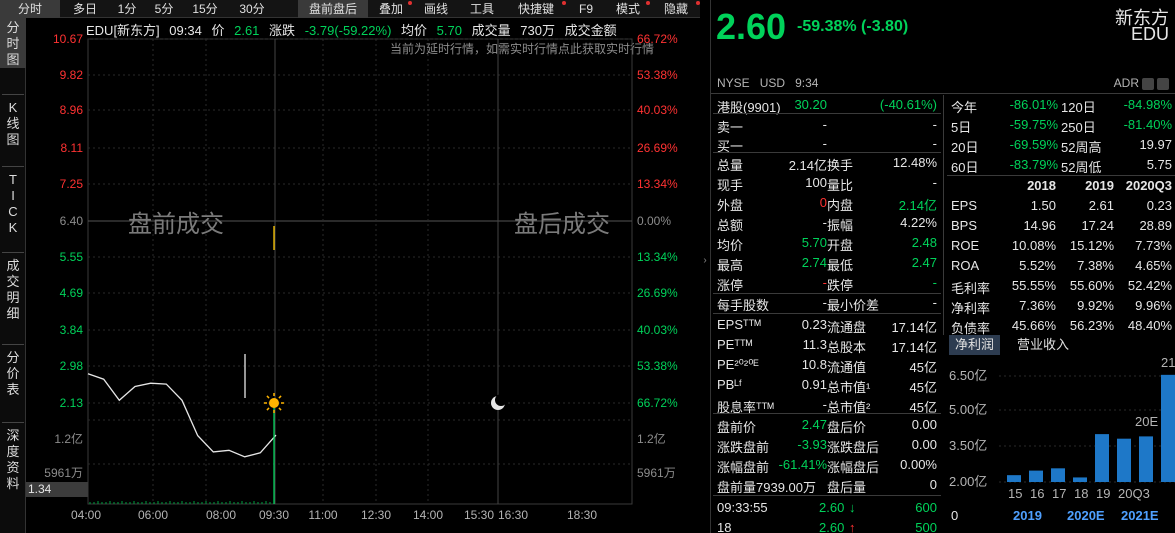 This screenshot has width=1175, height=533. What do you see at coordinates (1033, 144) in the screenshot?
I see `perf-value: -69.59%` at bounding box center [1033, 144].